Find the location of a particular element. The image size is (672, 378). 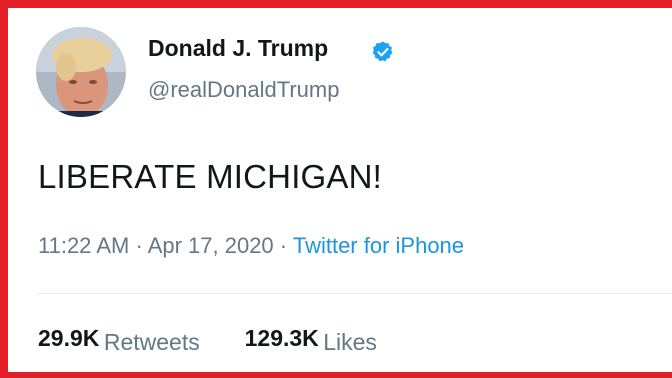

likes-stat: 129.3K Likes is located at coordinates (311, 340).